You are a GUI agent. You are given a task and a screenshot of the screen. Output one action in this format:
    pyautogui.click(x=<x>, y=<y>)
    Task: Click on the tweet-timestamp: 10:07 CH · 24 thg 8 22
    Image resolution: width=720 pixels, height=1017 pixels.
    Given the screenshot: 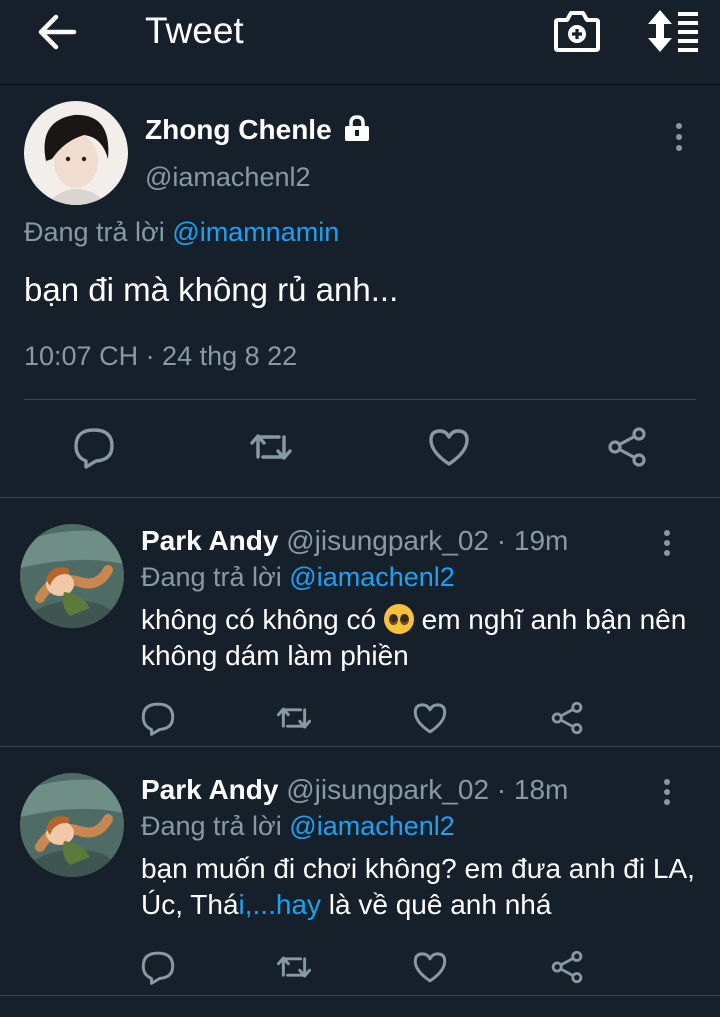 What is the action you would take?
    pyautogui.click(x=161, y=356)
    